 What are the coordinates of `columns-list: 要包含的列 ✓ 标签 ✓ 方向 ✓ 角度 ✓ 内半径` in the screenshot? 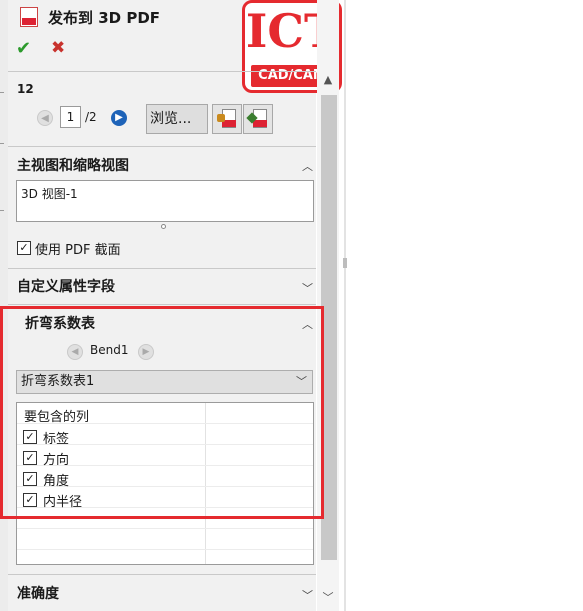 It's located at (165, 483).